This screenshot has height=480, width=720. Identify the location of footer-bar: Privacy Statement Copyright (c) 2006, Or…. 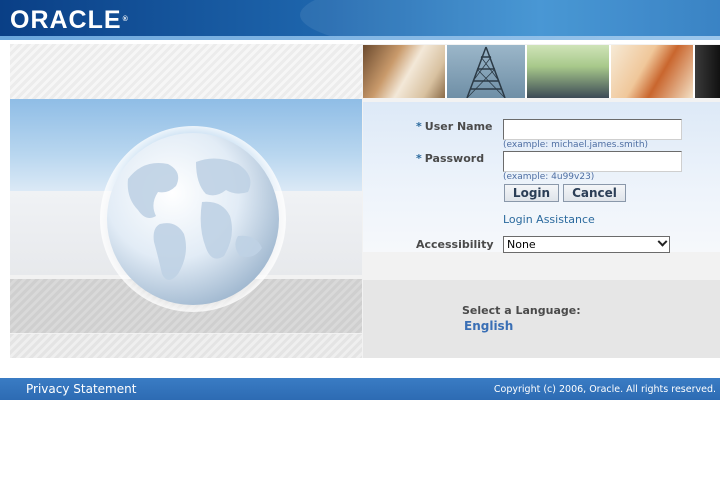
(360, 389).